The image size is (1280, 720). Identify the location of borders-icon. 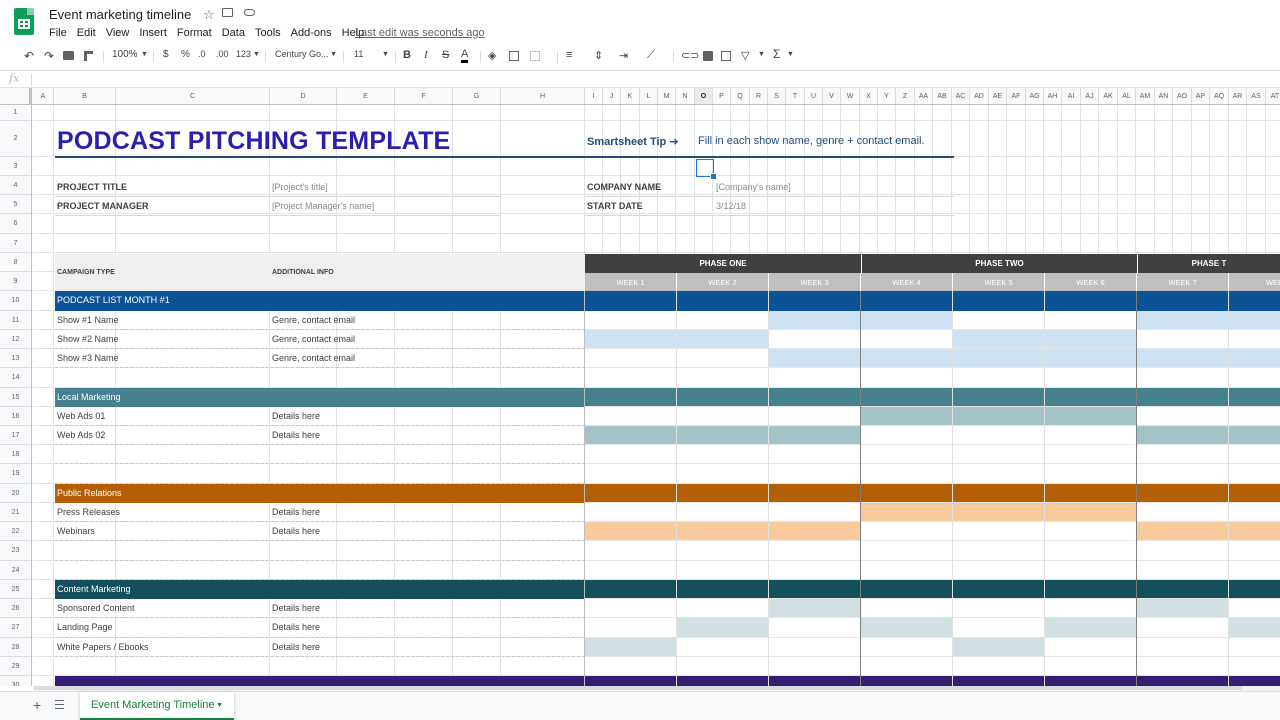
(514, 56).